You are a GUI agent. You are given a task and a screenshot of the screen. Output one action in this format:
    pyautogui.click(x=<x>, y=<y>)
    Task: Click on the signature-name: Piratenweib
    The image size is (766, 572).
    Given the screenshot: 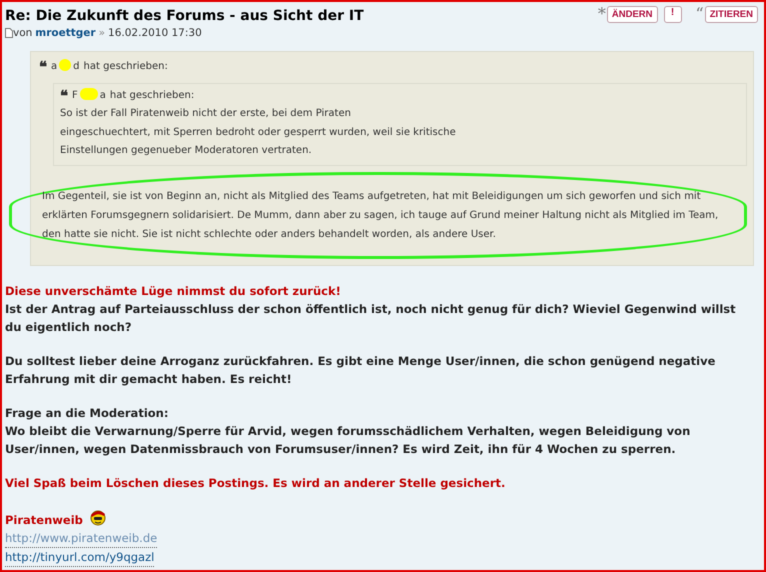 What is the action you would take?
    pyautogui.click(x=44, y=519)
    